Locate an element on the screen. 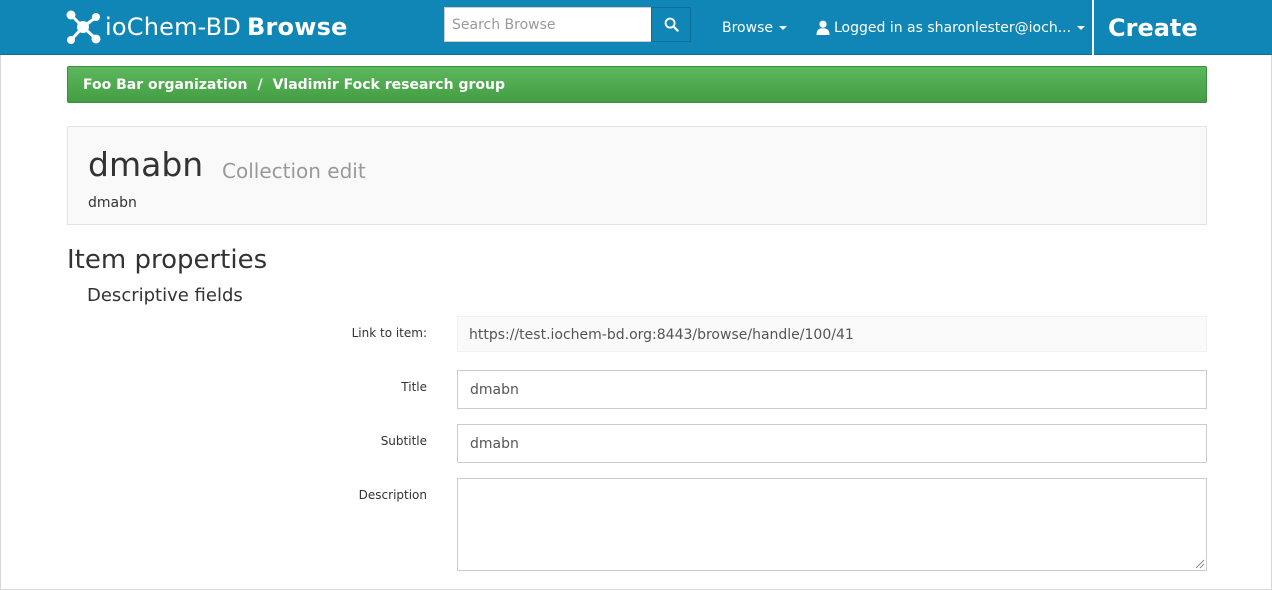  resize-grip-icon is located at coordinates (1199, 563).